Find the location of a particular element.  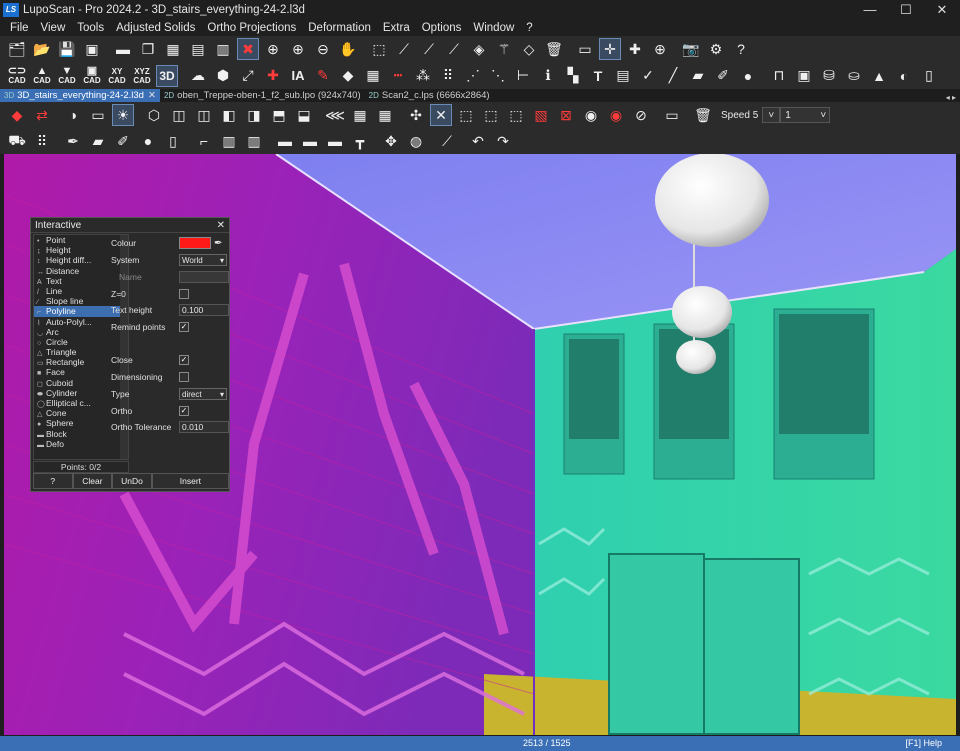

points-icon: ⠿ is located at coordinates (42, 141).